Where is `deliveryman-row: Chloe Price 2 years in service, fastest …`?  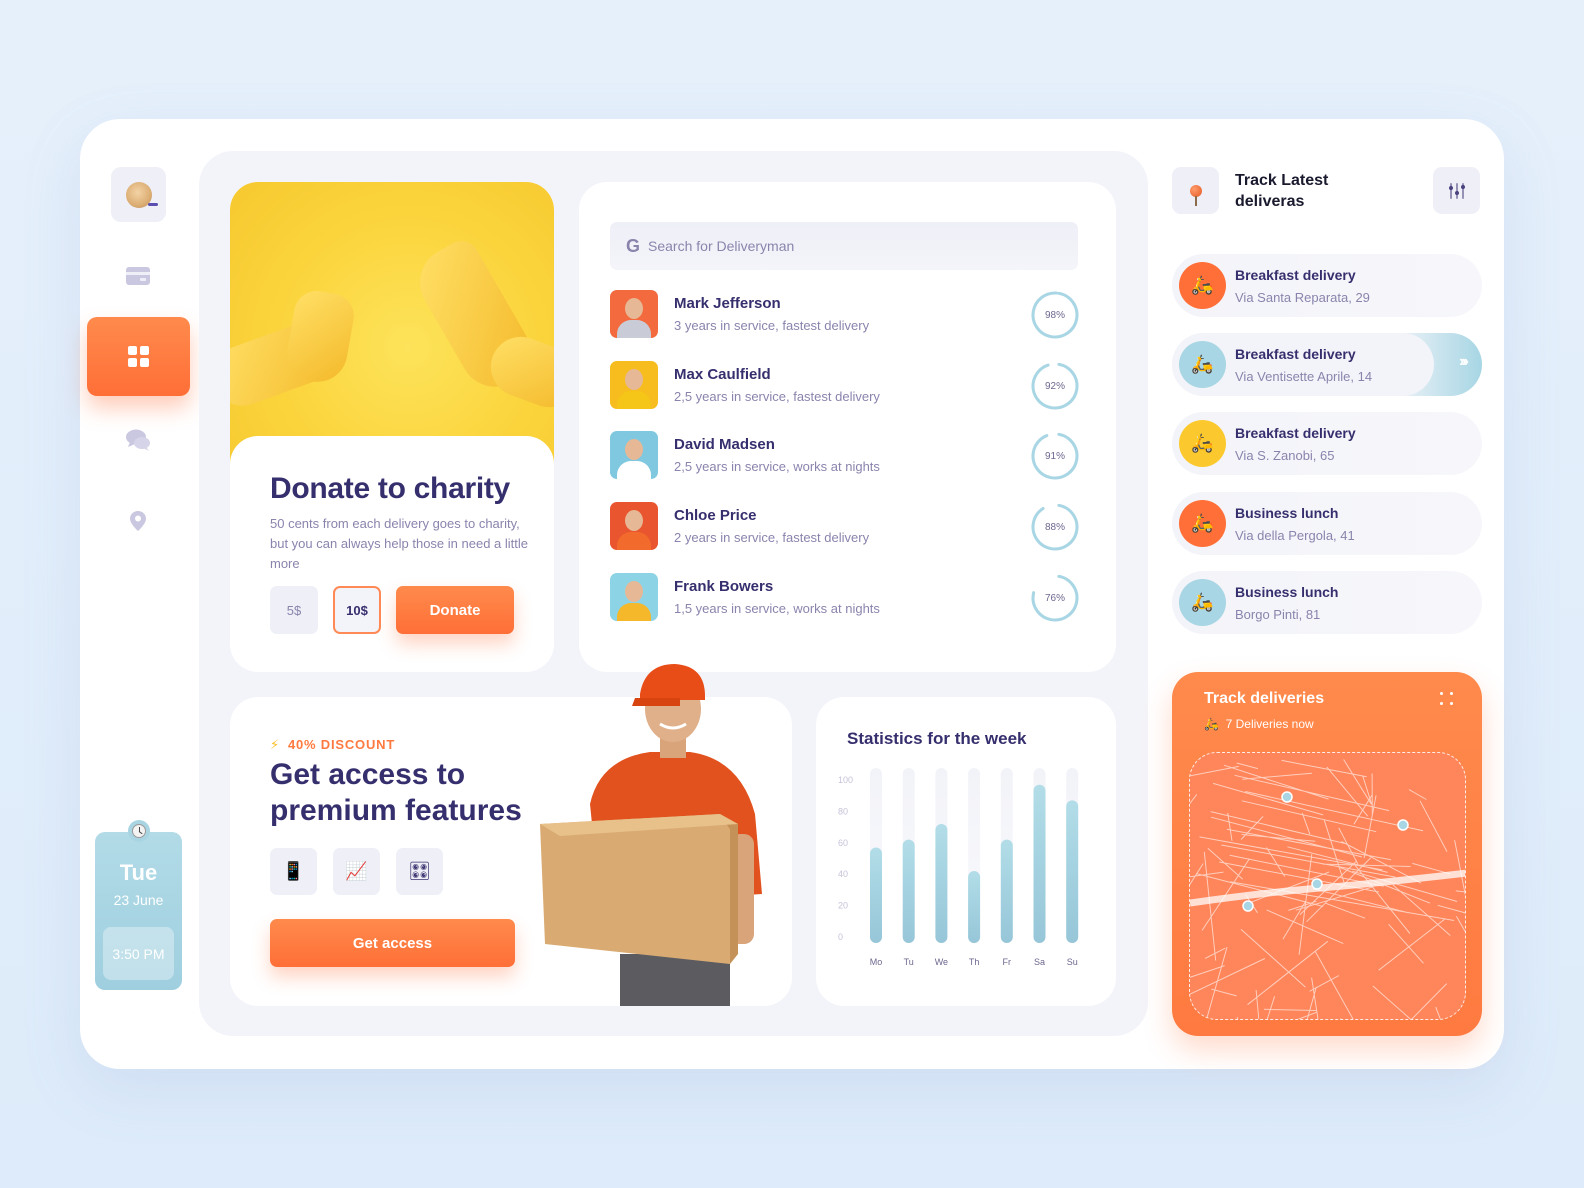
deliveryman-row: Chloe Price 2 years in service, fastest … is located at coordinates (845, 527).